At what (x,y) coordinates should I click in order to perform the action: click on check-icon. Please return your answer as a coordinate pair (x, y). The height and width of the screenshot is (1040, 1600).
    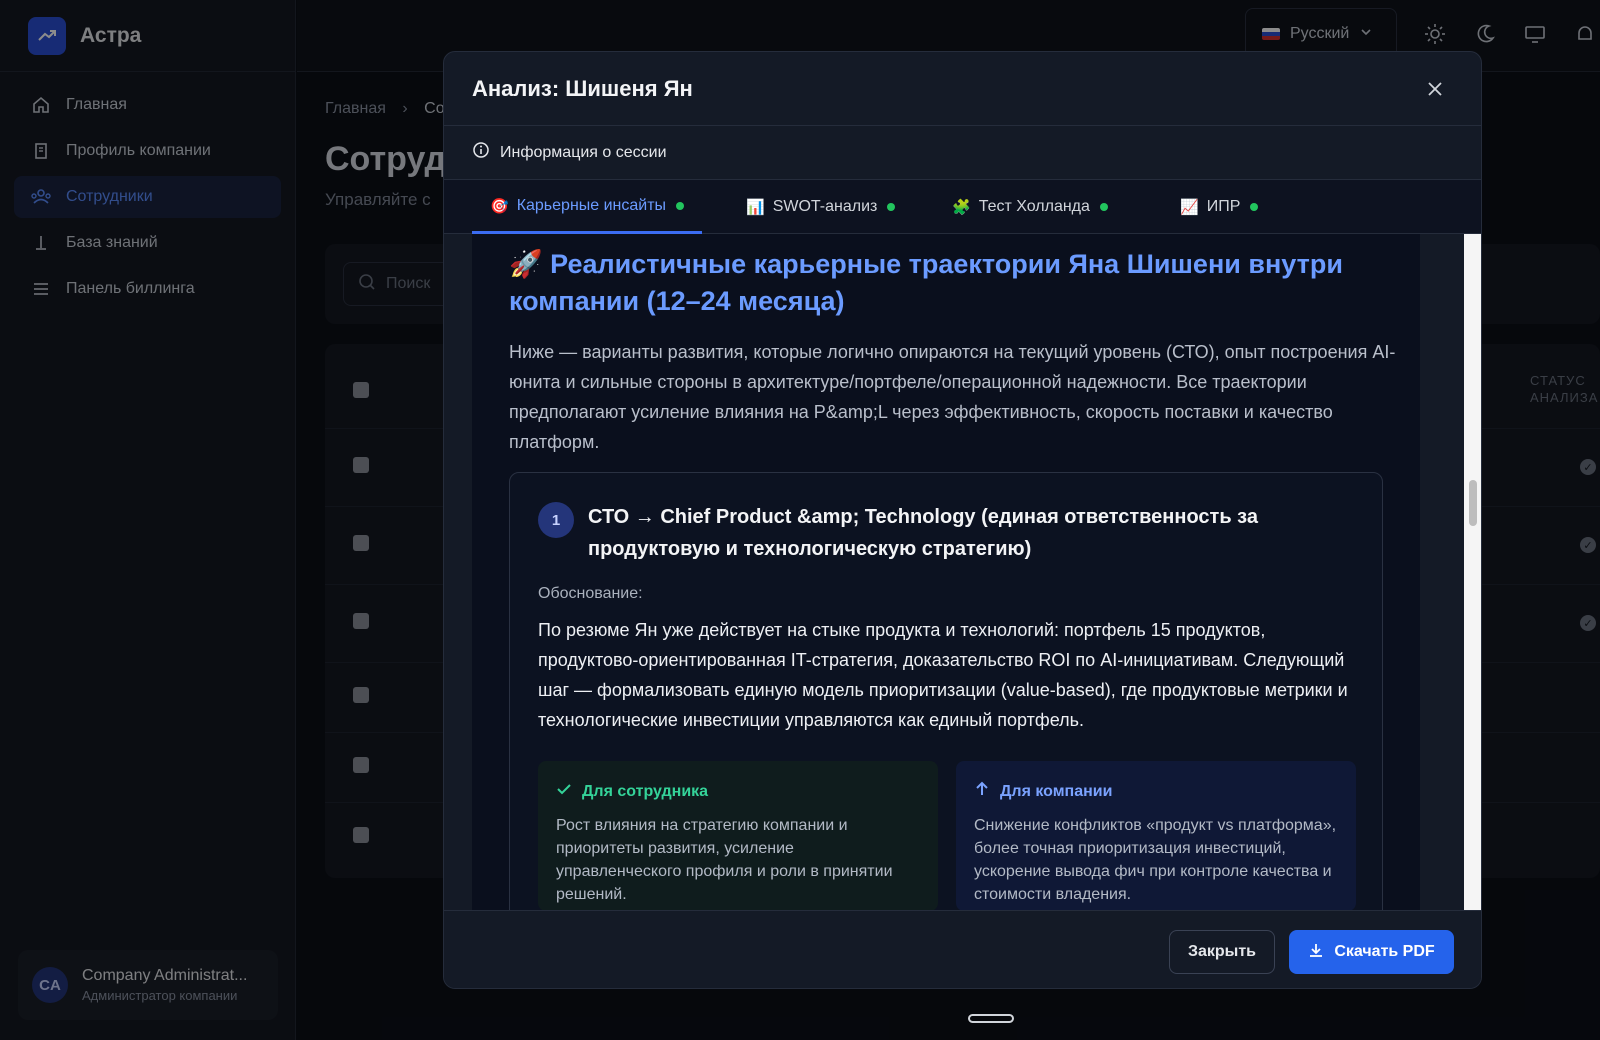
    Looking at the image, I should click on (564, 791).